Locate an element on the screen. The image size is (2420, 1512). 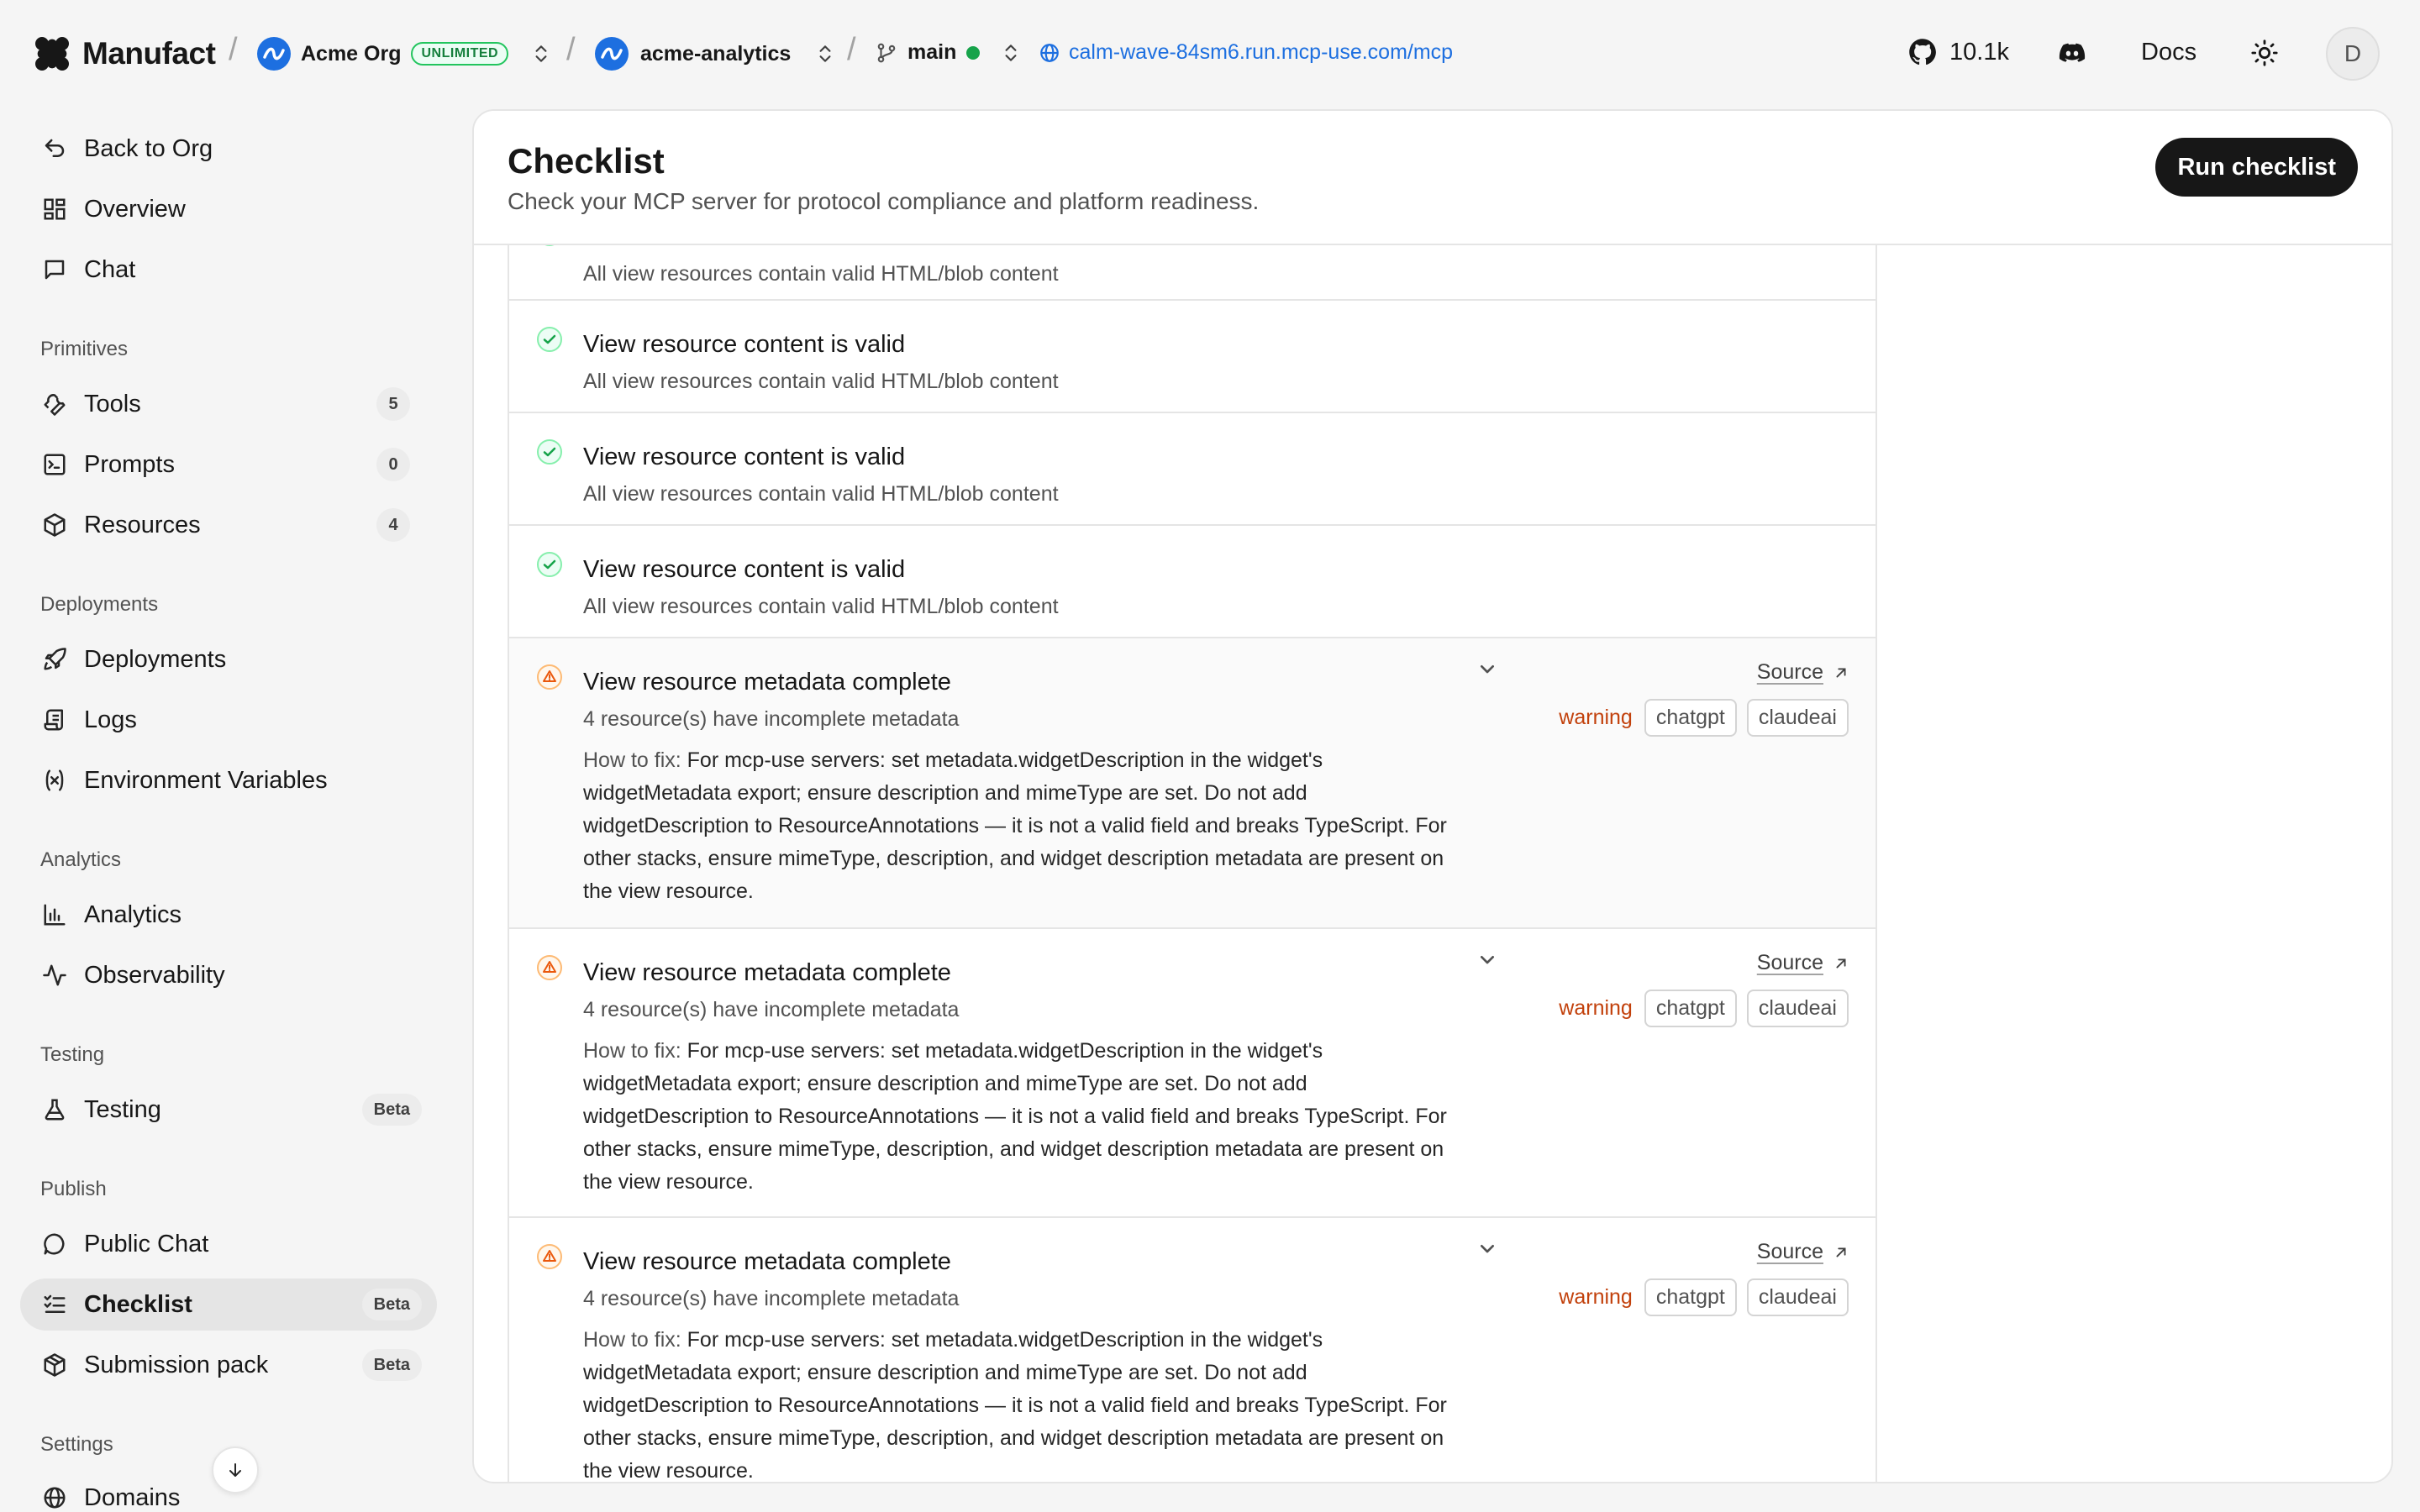
discord-icon is located at coordinates (2072, 52).